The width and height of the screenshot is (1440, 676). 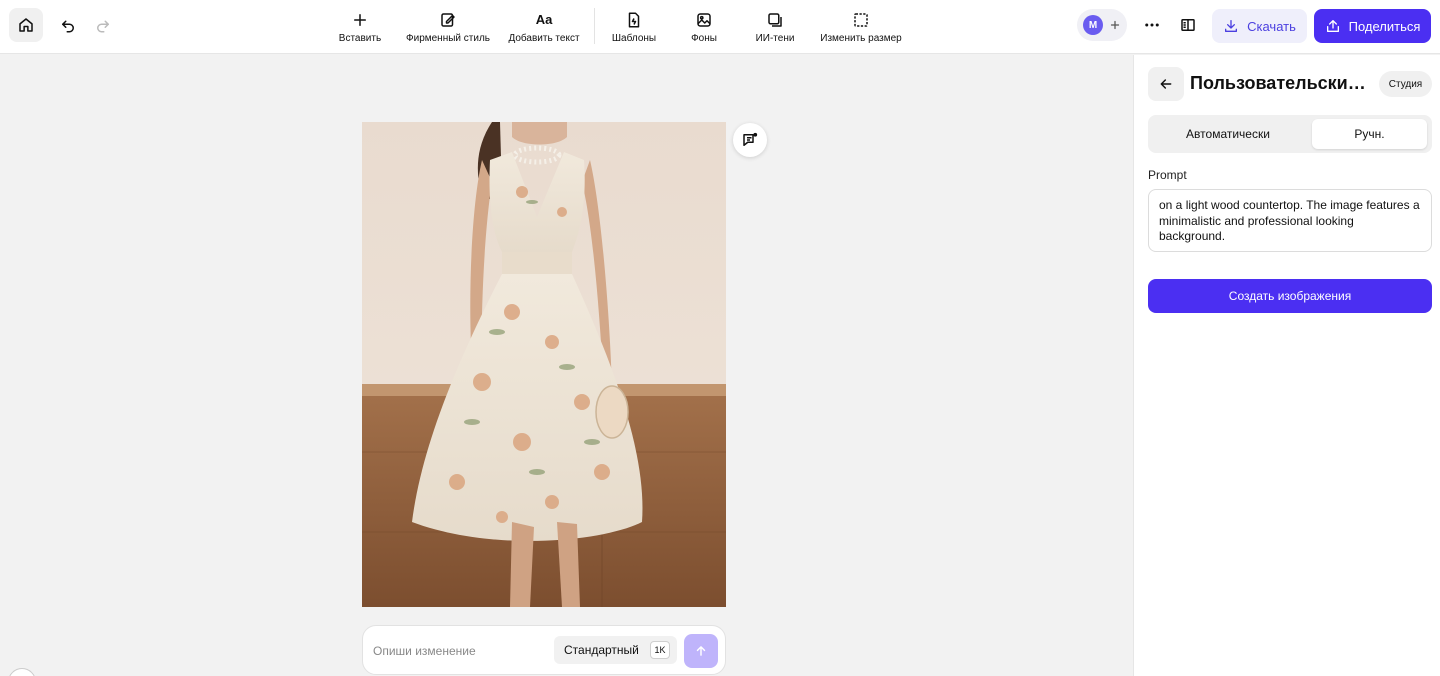 I want to click on toggle-panel-button, so click(x=1188, y=25).